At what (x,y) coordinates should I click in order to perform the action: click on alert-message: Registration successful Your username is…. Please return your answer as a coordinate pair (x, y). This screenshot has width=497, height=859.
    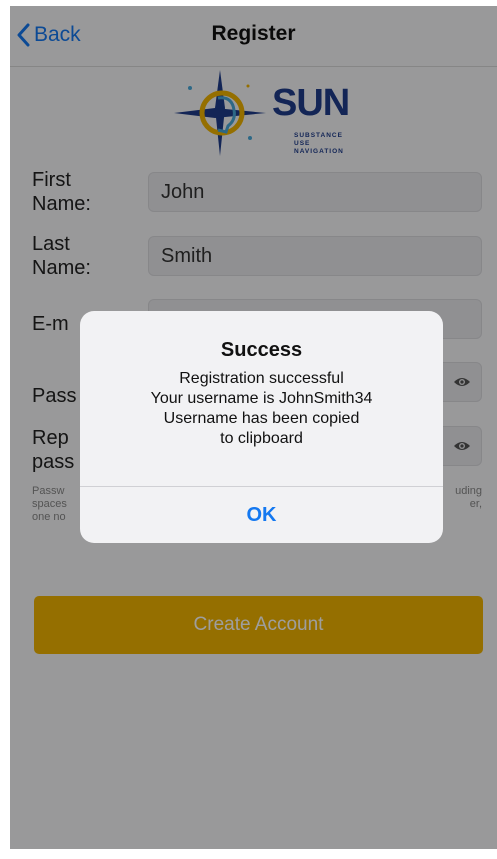
    Looking at the image, I should click on (261, 408).